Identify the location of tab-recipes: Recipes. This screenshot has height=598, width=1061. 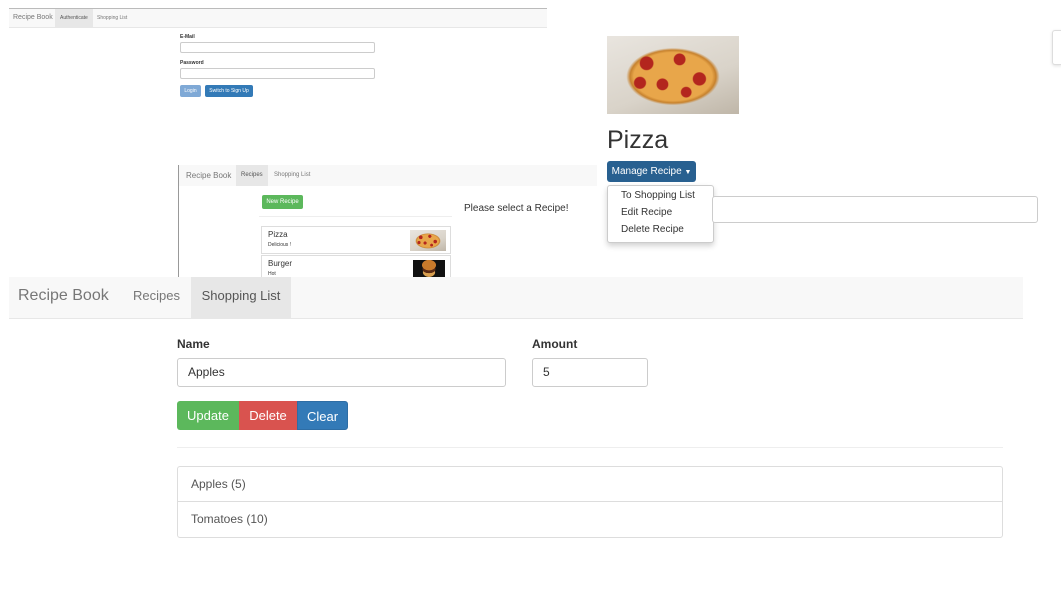
(156, 297).